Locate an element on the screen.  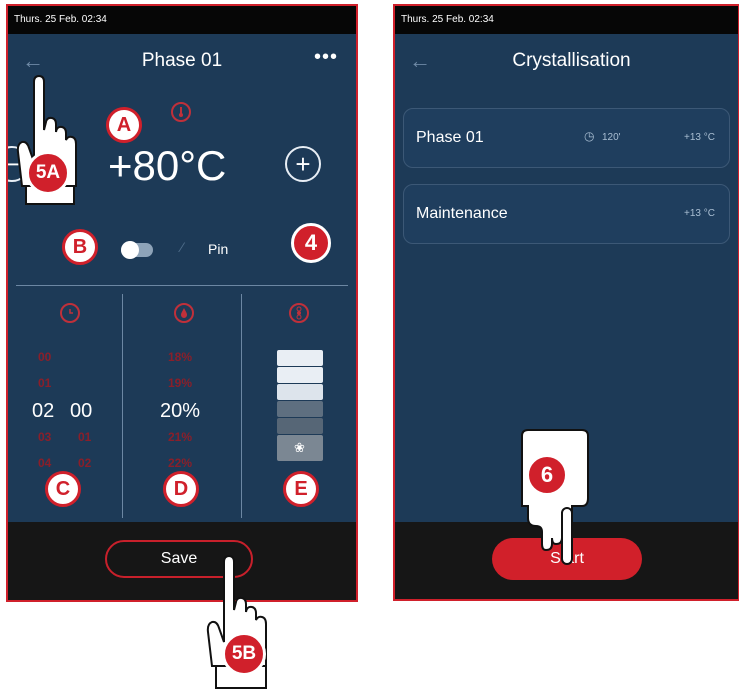
divider is located at coordinates (182, 285).